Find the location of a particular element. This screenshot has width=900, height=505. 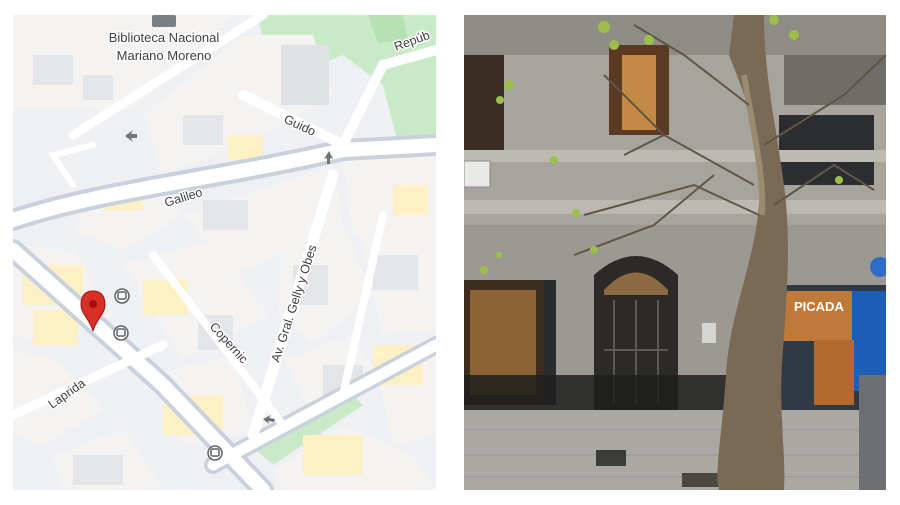

intercom is located at coordinates (709, 333).